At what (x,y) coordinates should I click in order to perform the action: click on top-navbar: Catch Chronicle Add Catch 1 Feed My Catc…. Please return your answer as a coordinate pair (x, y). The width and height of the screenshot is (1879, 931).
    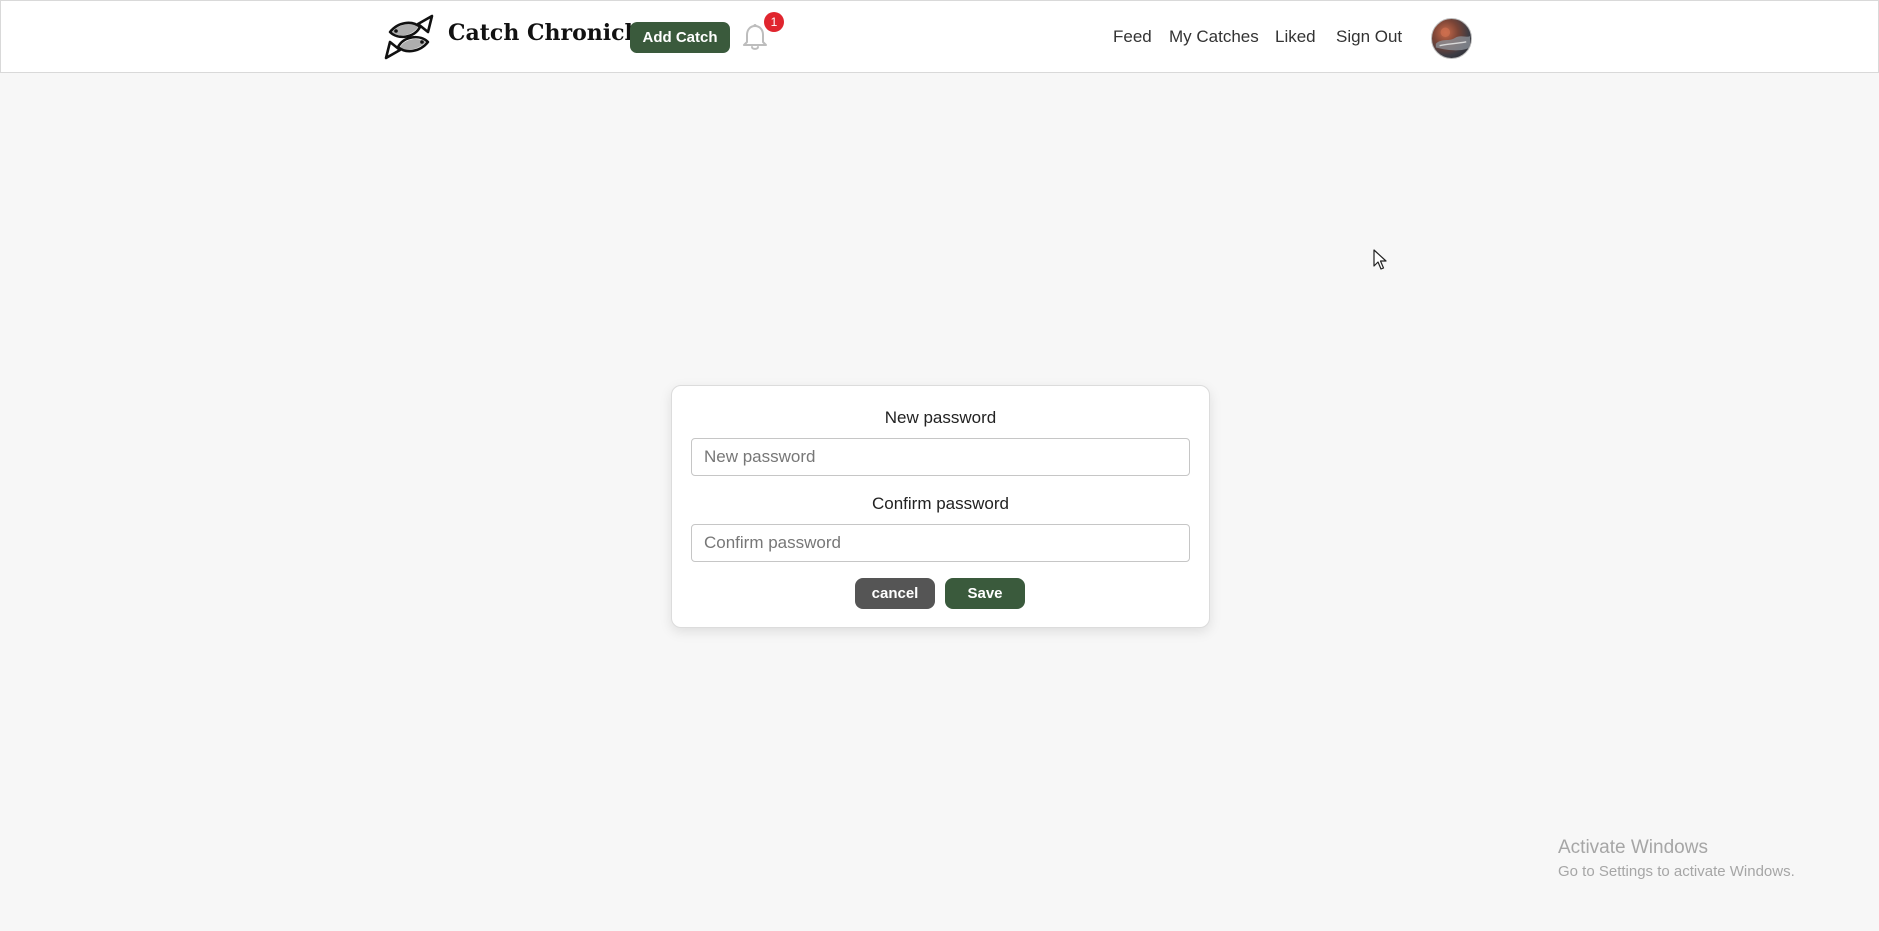
    Looking at the image, I should click on (939, 36).